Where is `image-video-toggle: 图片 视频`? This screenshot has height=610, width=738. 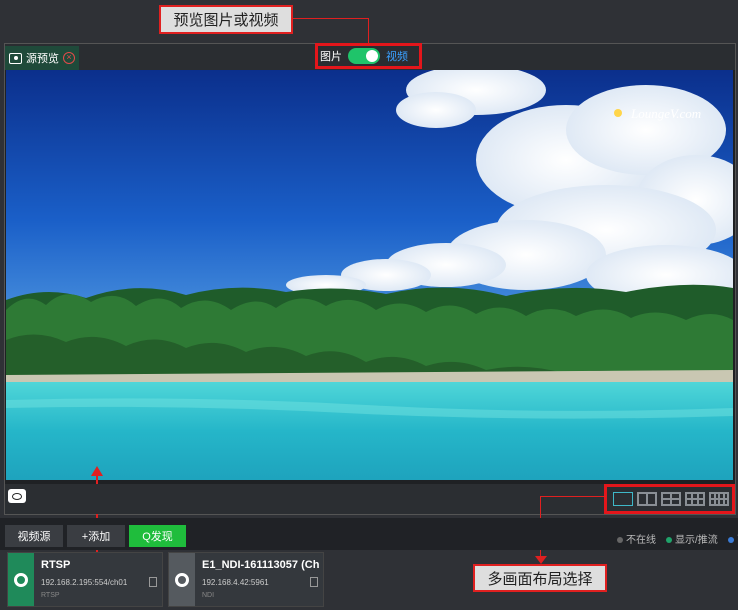 image-video-toggle: 图片 视频 is located at coordinates (364, 56).